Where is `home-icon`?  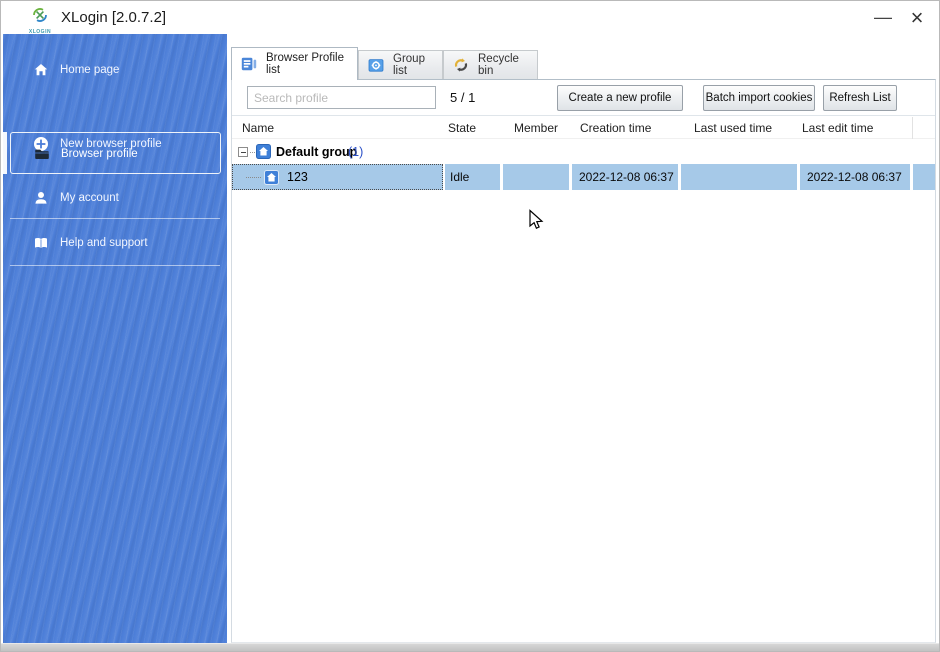
home-icon is located at coordinates (41, 70).